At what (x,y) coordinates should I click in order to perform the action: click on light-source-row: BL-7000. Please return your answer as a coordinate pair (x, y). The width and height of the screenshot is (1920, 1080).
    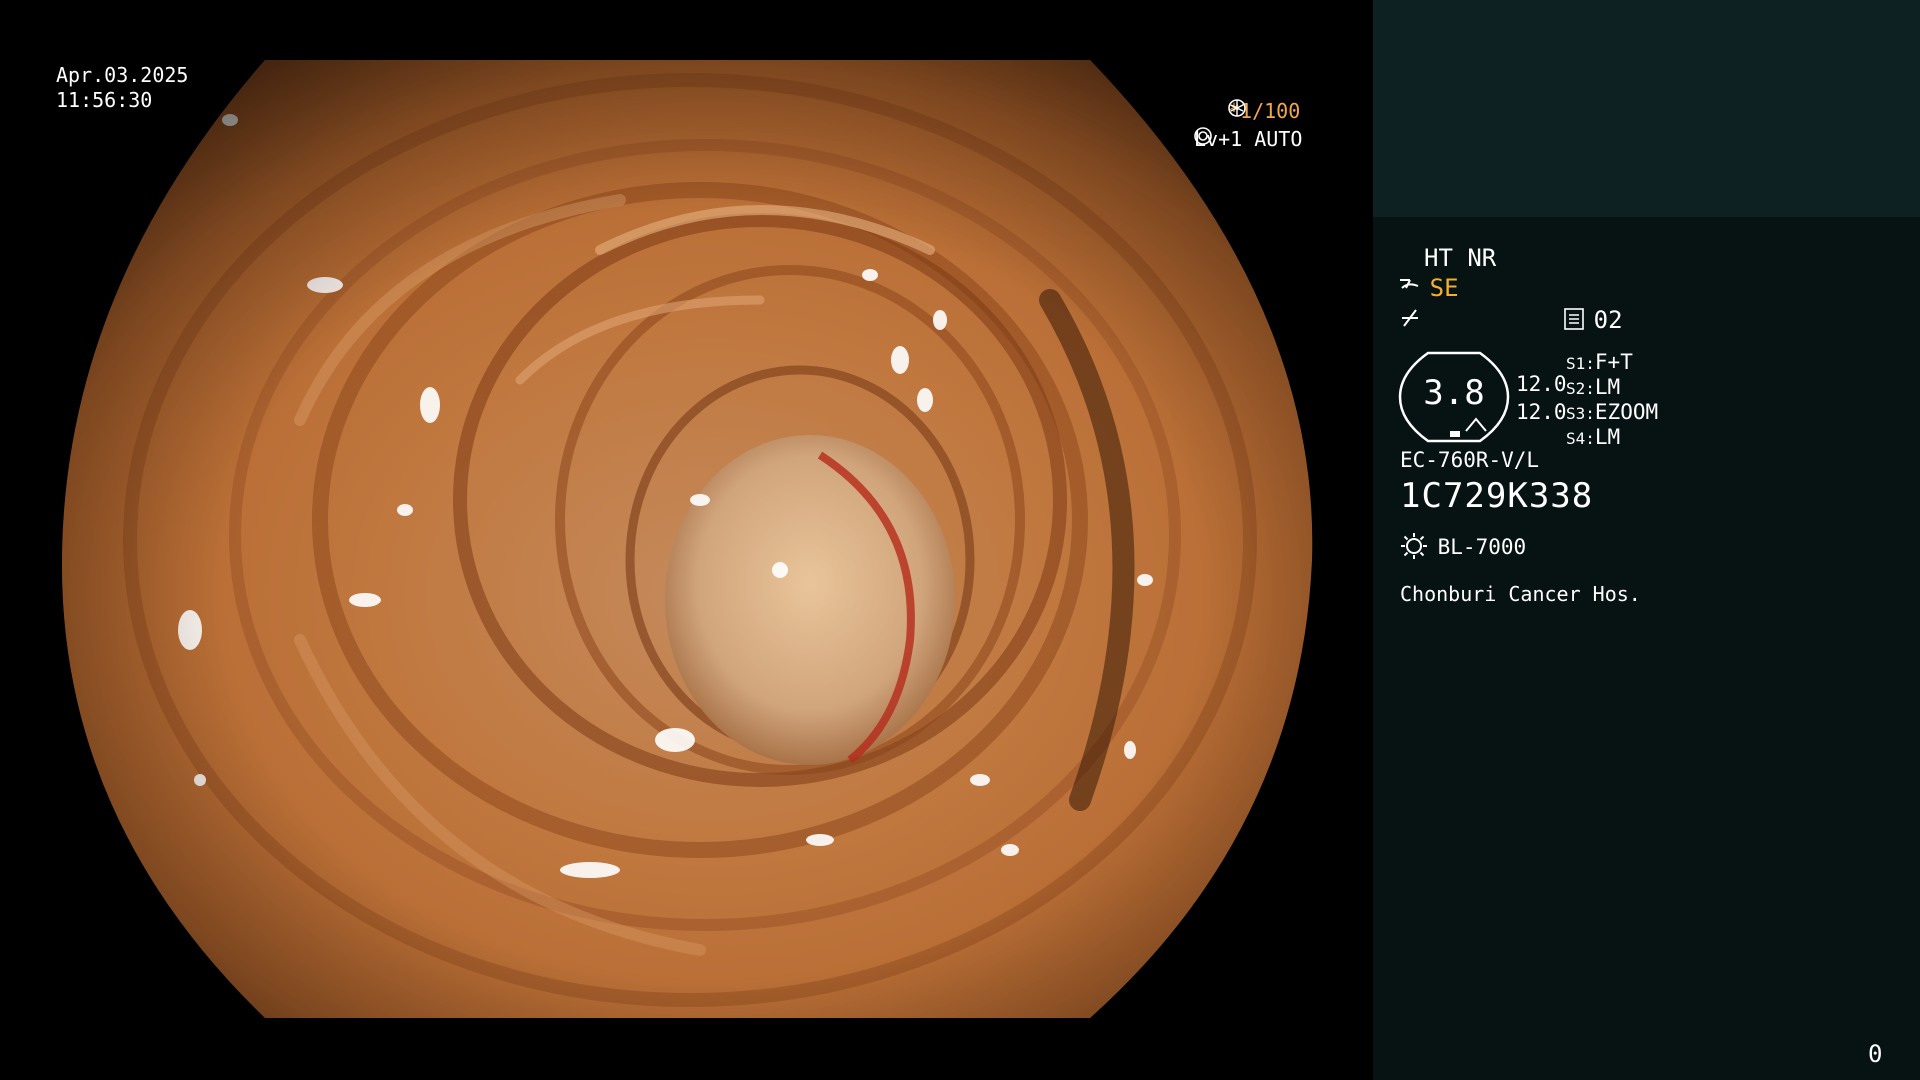
    Looking at the image, I should click on (1463, 546).